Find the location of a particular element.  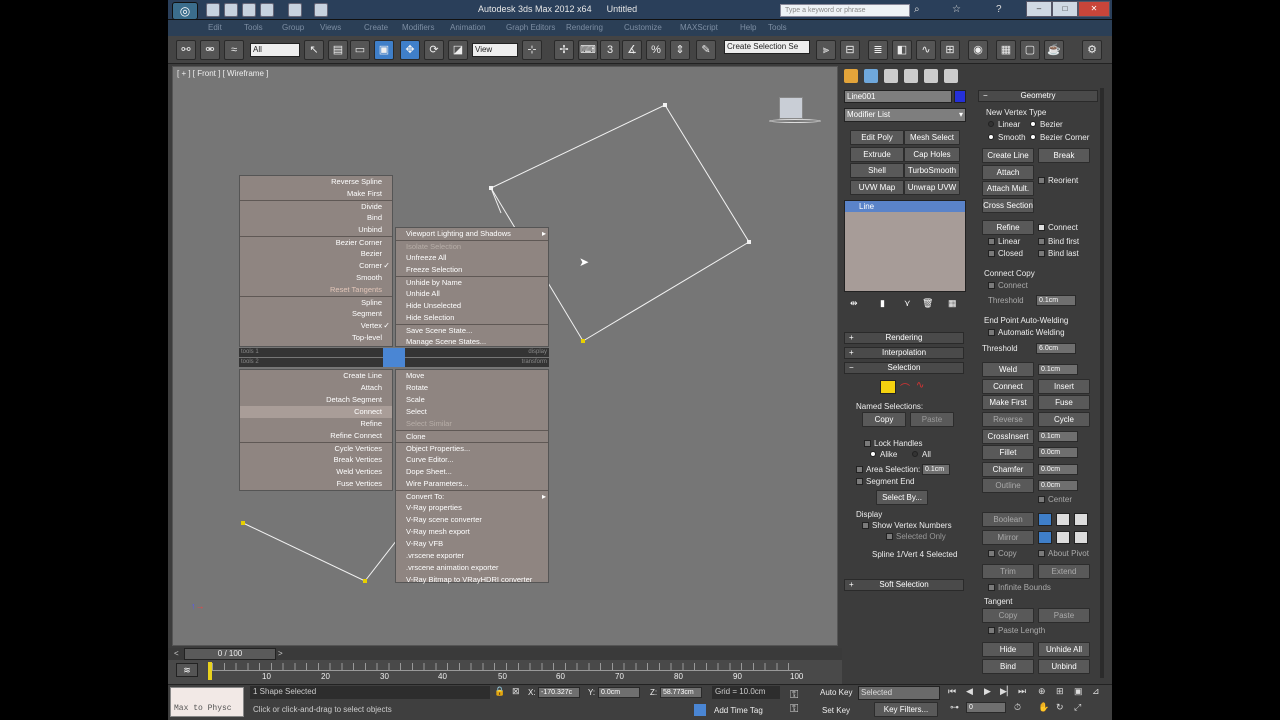

time-slider-thumb: 0 / 100 is located at coordinates (230, 654).